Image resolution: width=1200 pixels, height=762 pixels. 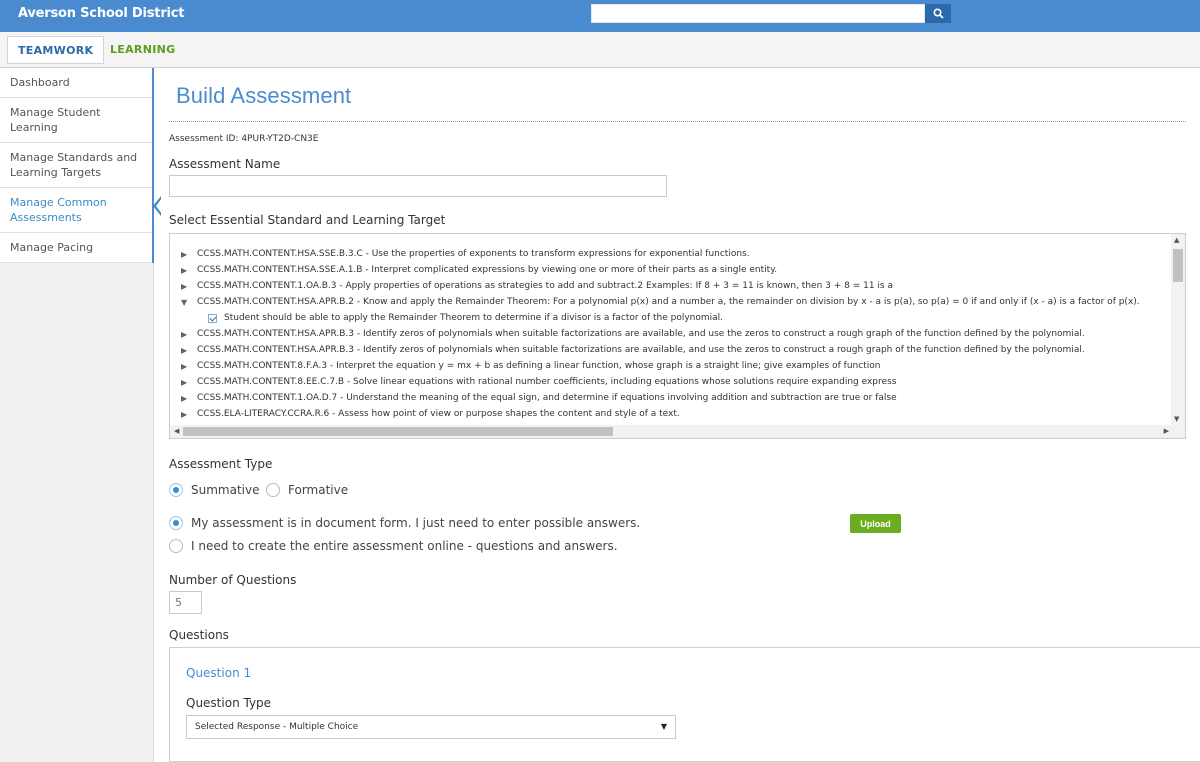 What do you see at coordinates (212, 318) in the screenshot?
I see `learning-target-checkbox` at bounding box center [212, 318].